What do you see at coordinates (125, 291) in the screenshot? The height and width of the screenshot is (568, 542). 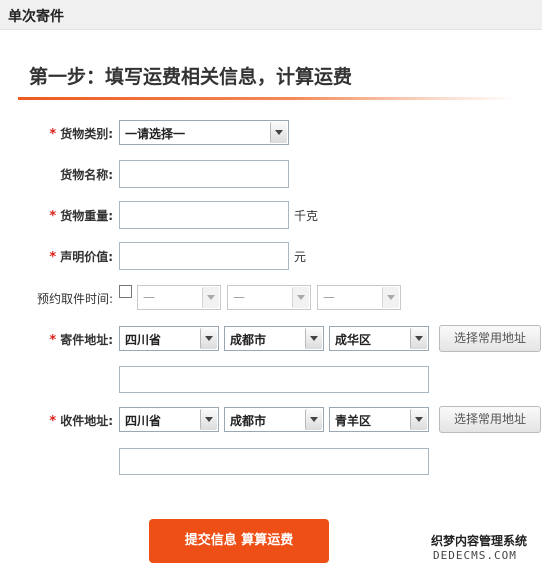 I see `pickup-time-checkbox` at bounding box center [125, 291].